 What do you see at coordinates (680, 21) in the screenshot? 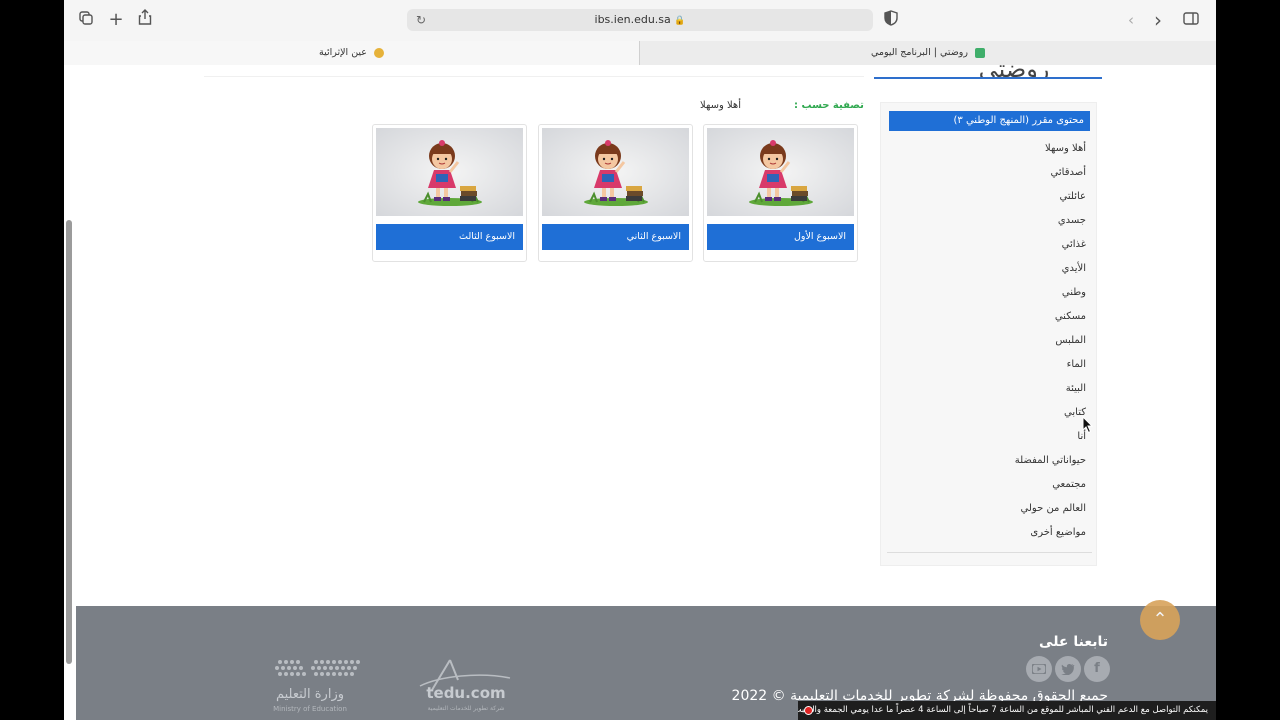
I see `lock-icon: 🔒` at bounding box center [680, 21].